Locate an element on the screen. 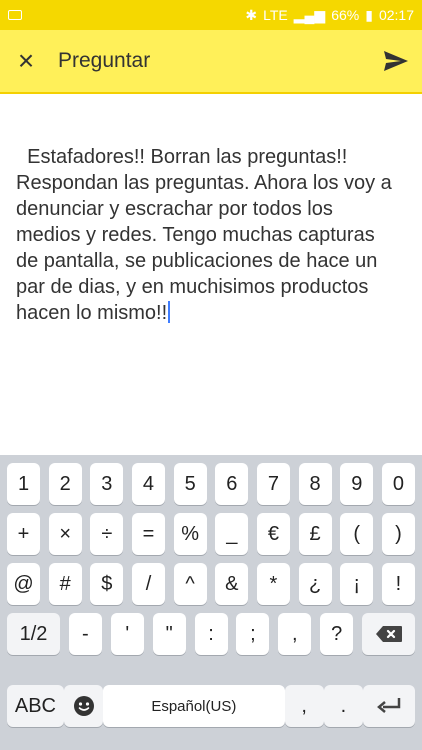 The width and height of the screenshot is (422, 750). key-abc: ABC is located at coordinates (35, 706).